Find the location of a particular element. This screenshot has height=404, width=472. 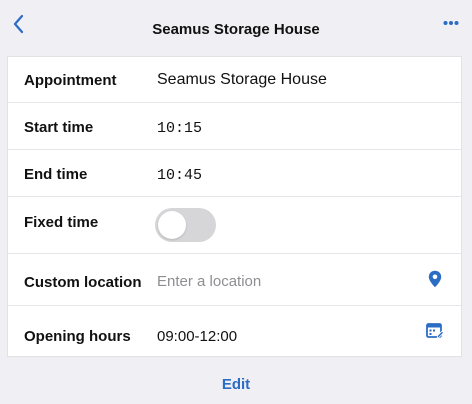

calendar-edit-icon is located at coordinates (435, 331).